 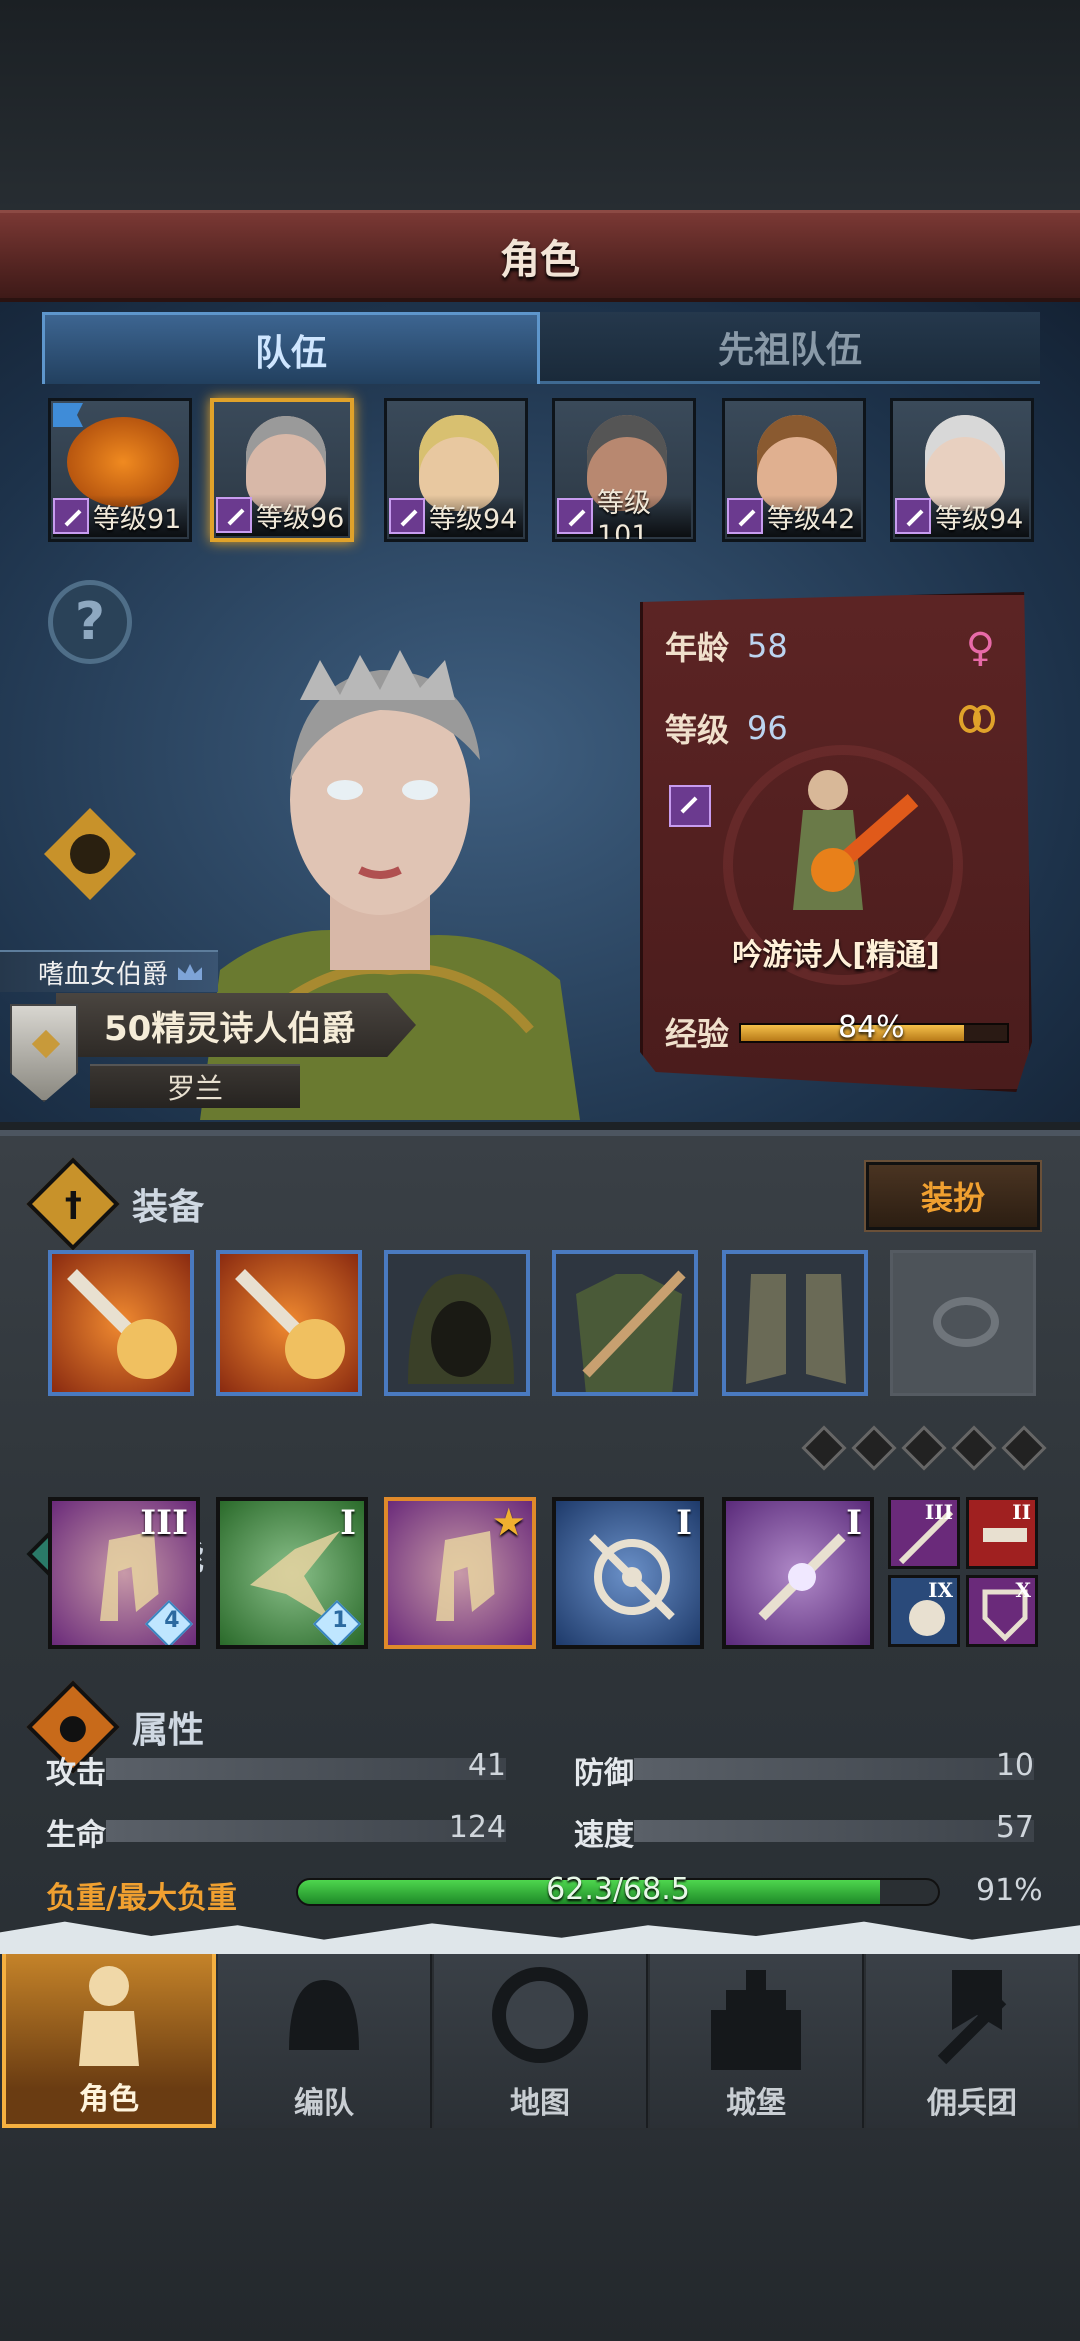 What do you see at coordinates (477, 1827) in the screenshot?
I see `stat-value: 124` at bounding box center [477, 1827].